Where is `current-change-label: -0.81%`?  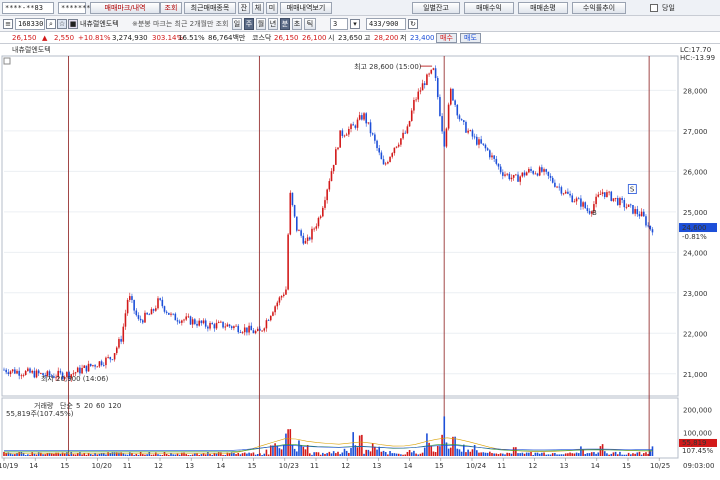 current-change-label: -0.81% is located at coordinates (694, 237).